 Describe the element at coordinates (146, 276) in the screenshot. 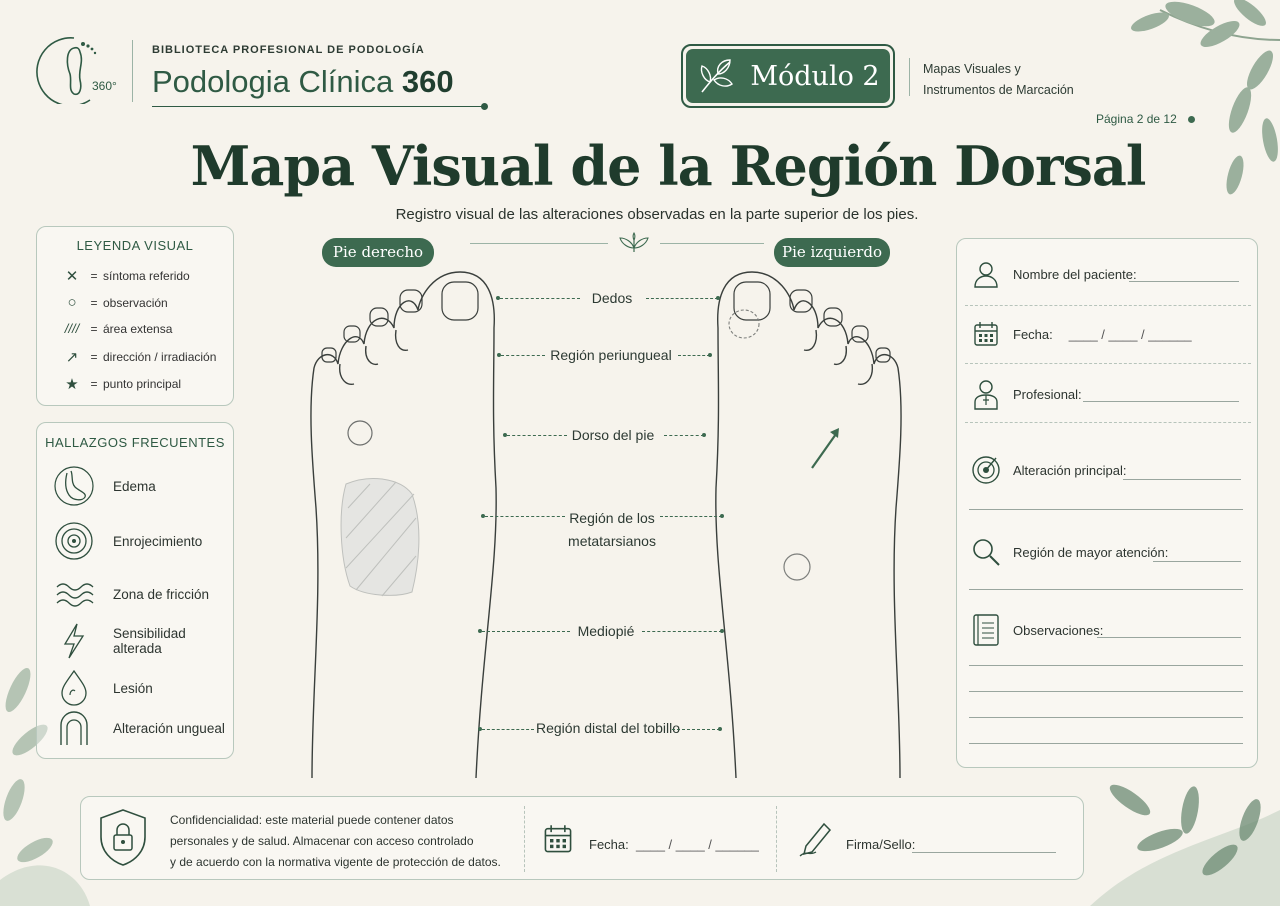

I see `legend-label: síntoma referido` at that location.